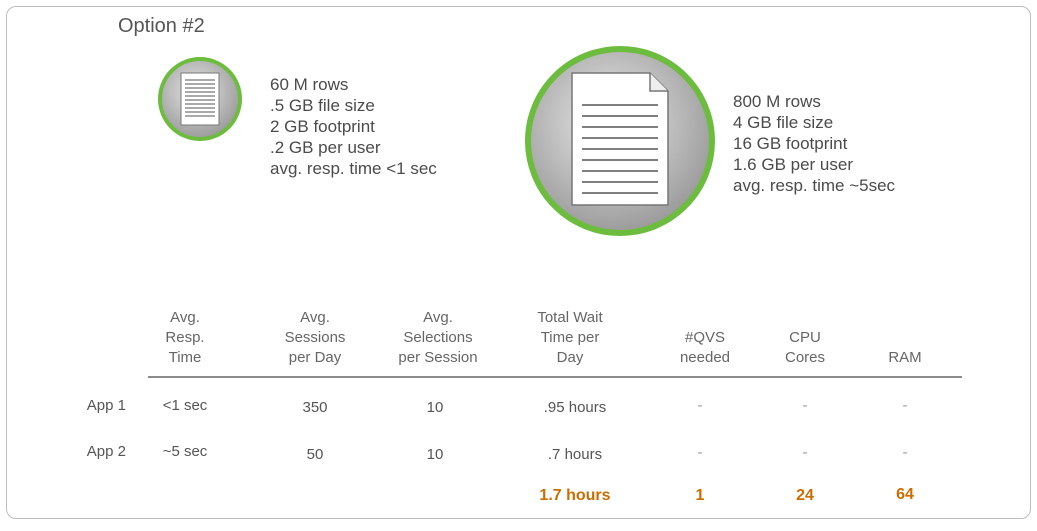 Image resolution: width=1037 pixels, height=531 pixels. What do you see at coordinates (315, 407) in the screenshot?
I see `cell-sessions: 350` at bounding box center [315, 407].